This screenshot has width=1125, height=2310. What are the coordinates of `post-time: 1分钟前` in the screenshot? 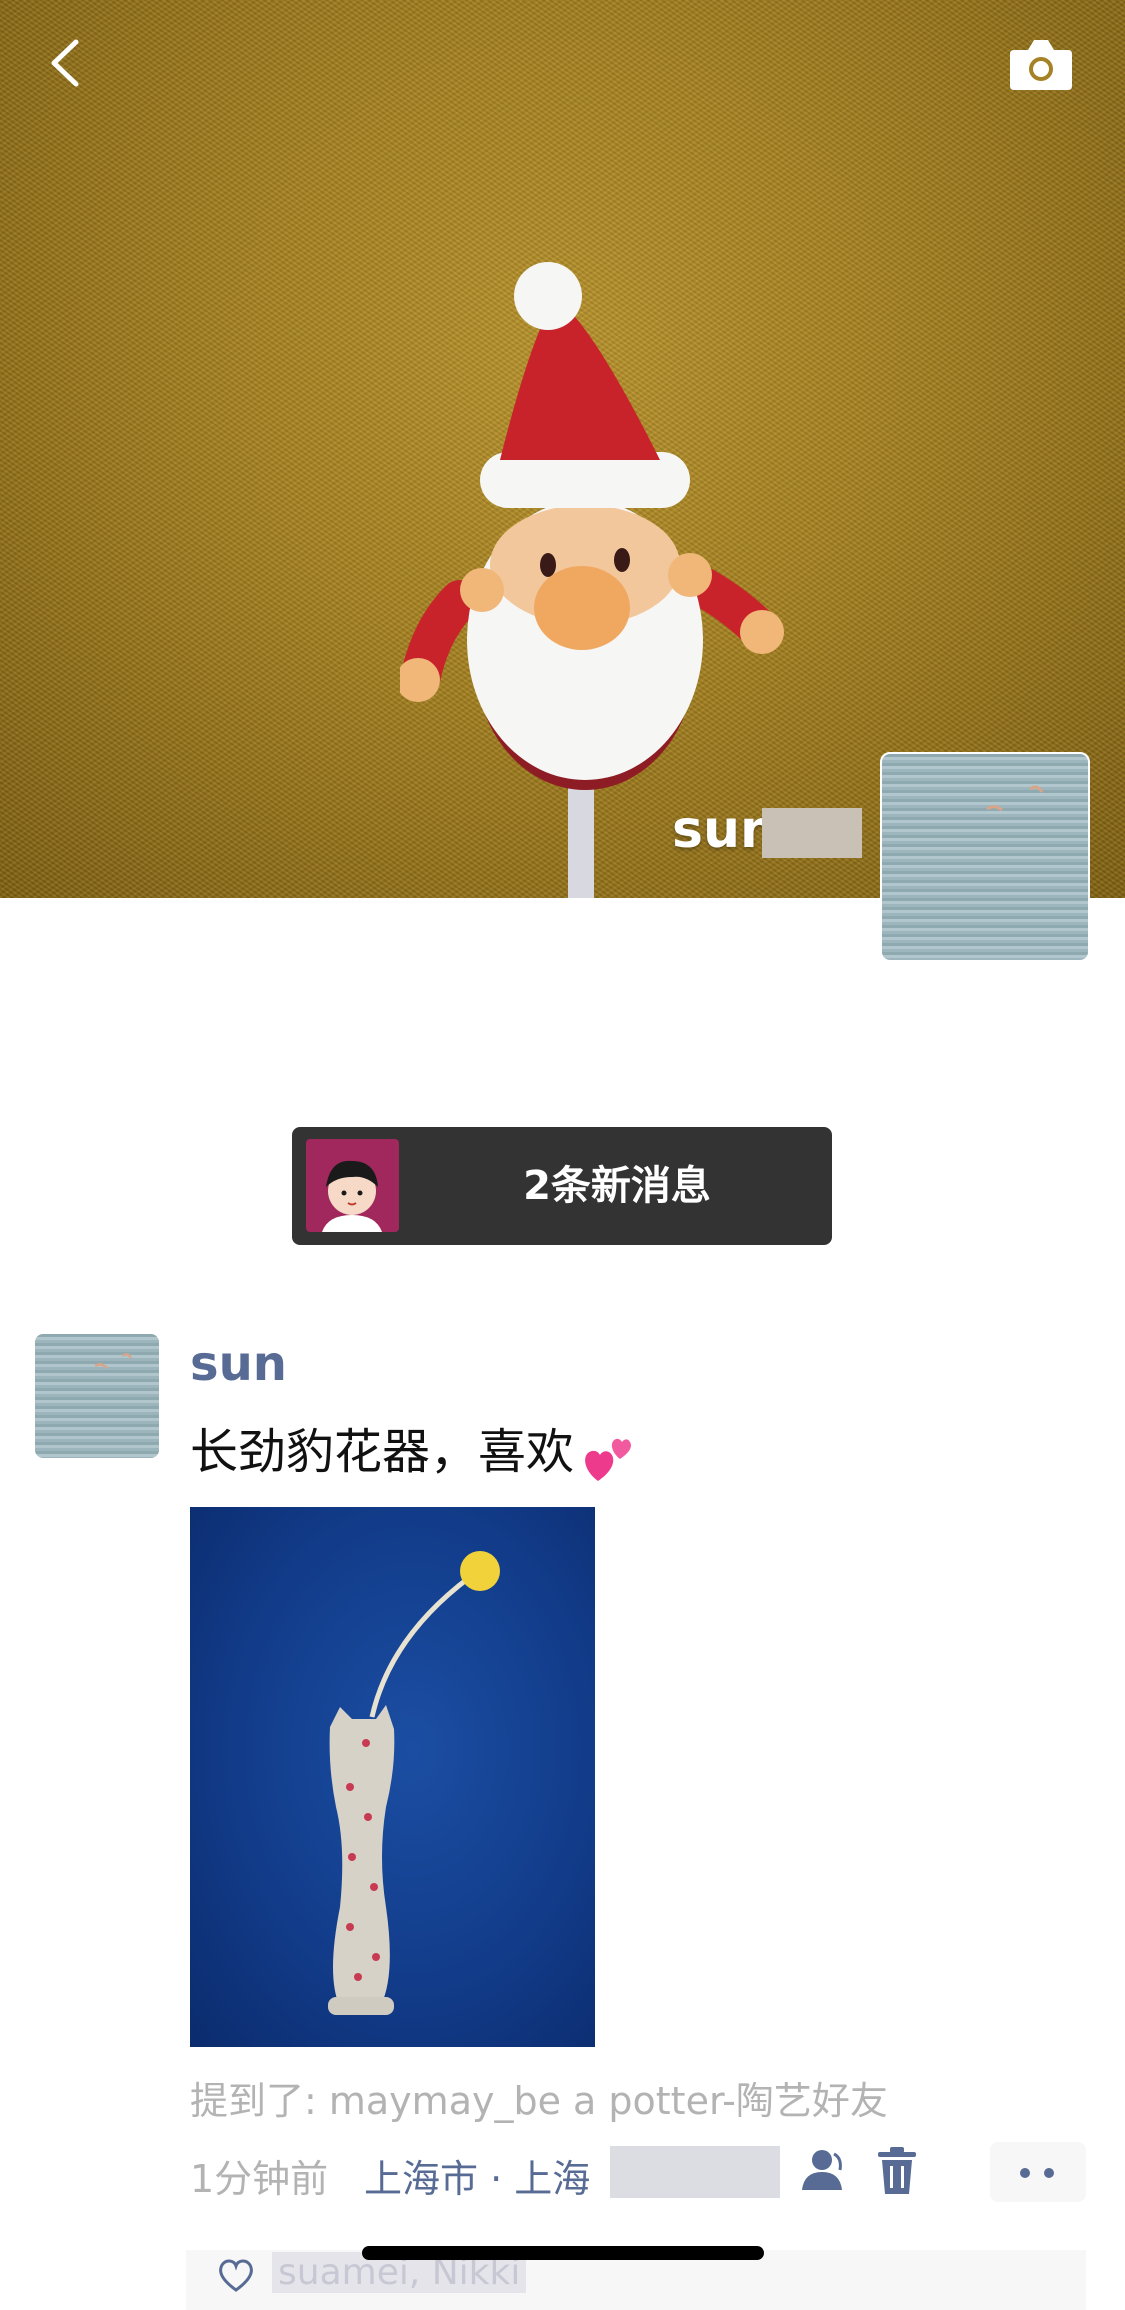 It's located at (259, 2179).